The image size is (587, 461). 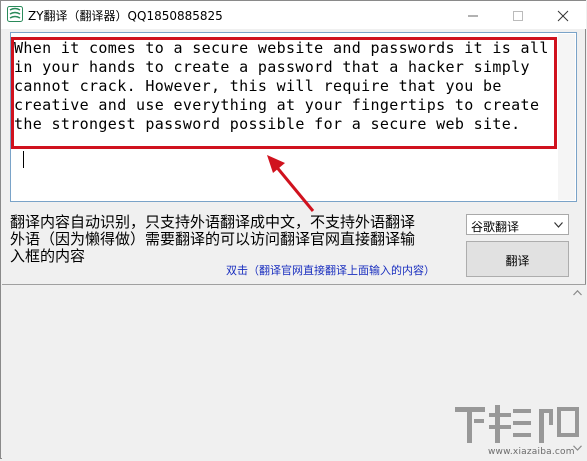 What do you see at coordinates (558, 225) in the screenshot?
I see `chevron-down-icon` at bounding box center [558, 225].